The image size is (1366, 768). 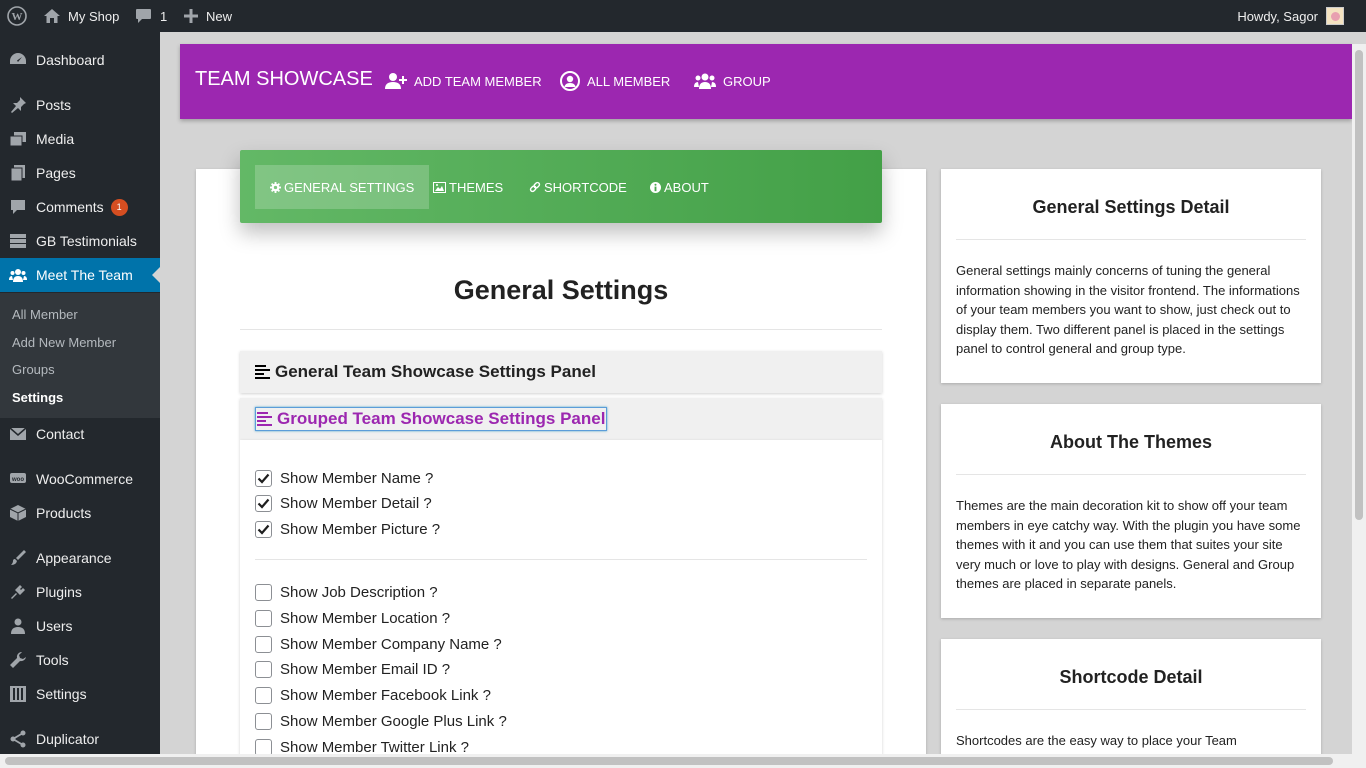 I want to click on sidebar-item-posts: Posts, so click(x=80, y=105).